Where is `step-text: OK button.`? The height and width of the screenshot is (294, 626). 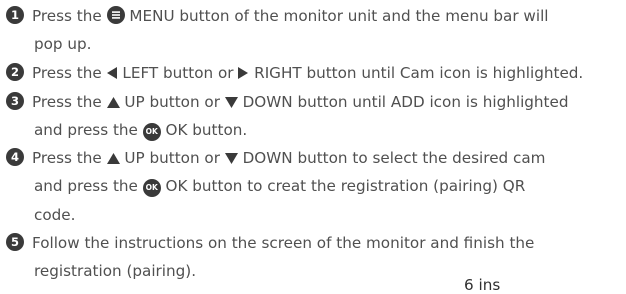
step-text: OK button. is located at coordinates (206, 130).